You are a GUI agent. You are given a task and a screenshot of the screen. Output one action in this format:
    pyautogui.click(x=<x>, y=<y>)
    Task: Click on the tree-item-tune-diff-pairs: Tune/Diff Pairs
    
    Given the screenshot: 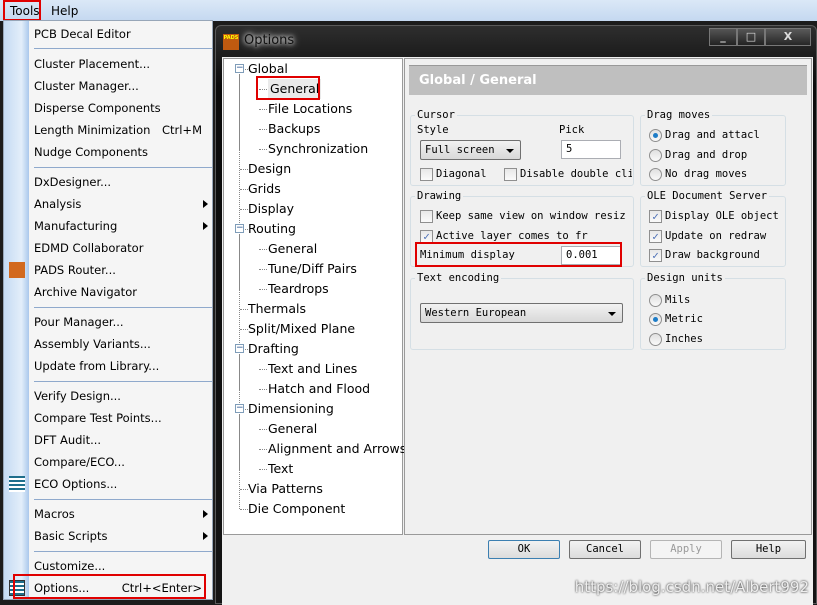 What is the action you would take?
    pyautogui.click(x=312, y=269)
    